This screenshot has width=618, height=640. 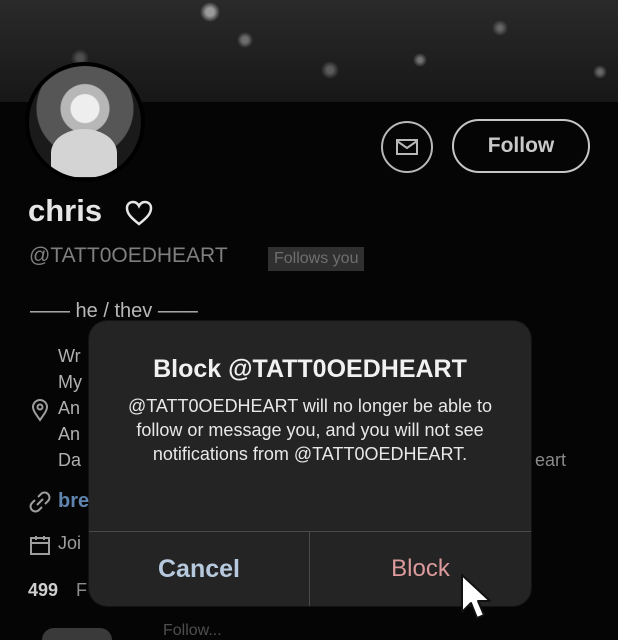 What do you see at coordinates (69, 434) in the screenshot?
I see `bio-line-fragment-4: An` at bounding box center [69, 434].